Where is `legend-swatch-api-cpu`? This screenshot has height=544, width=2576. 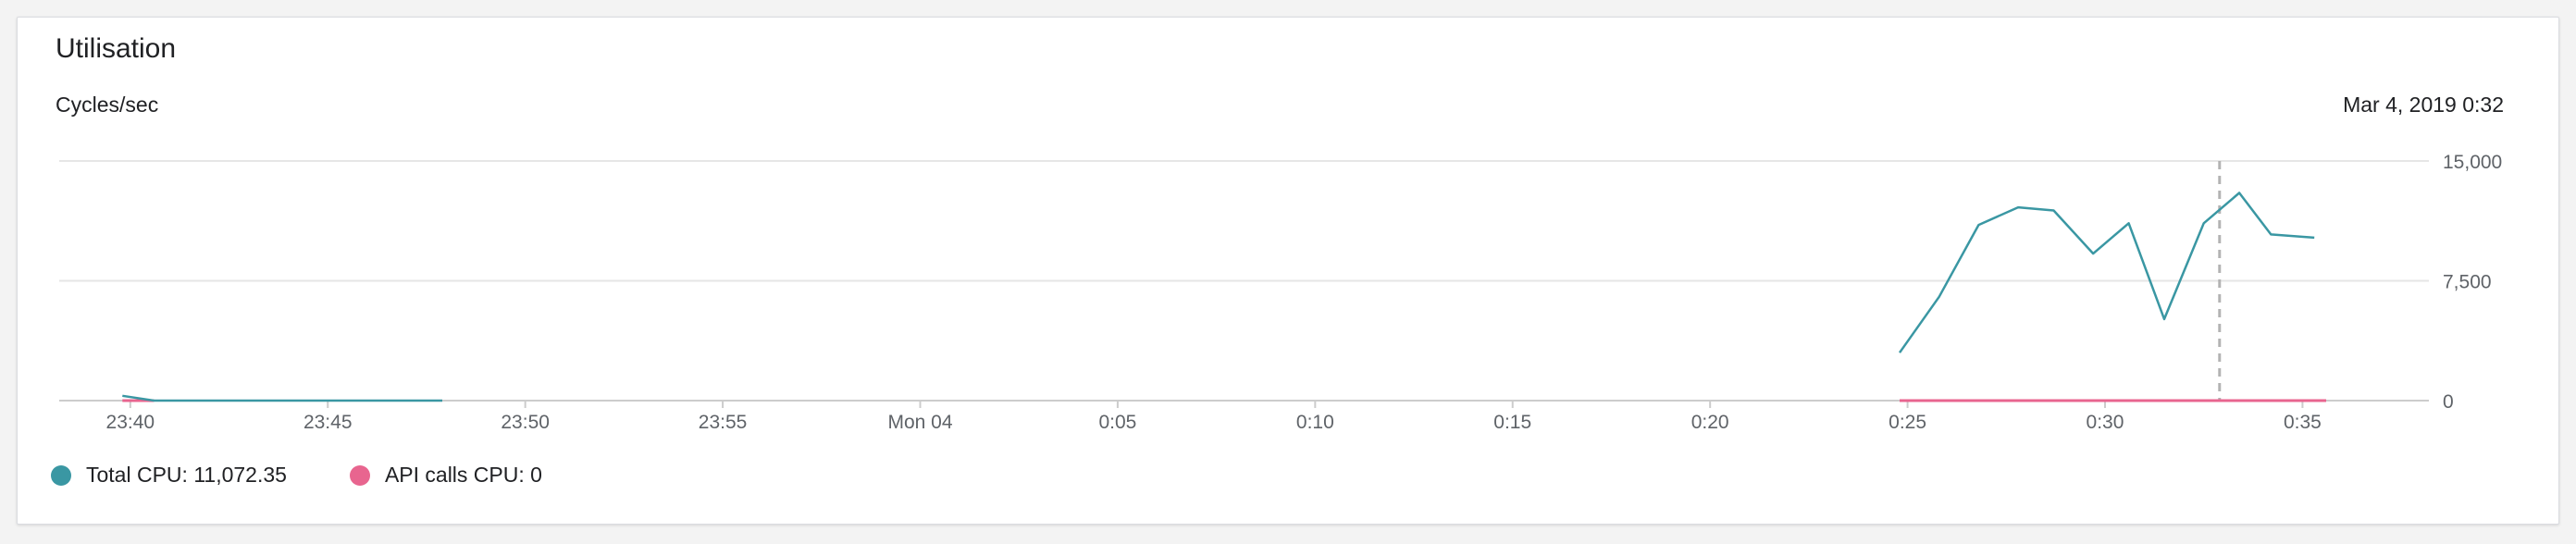 legend-swatch-api-cpu is located at coordinates (360, 475).